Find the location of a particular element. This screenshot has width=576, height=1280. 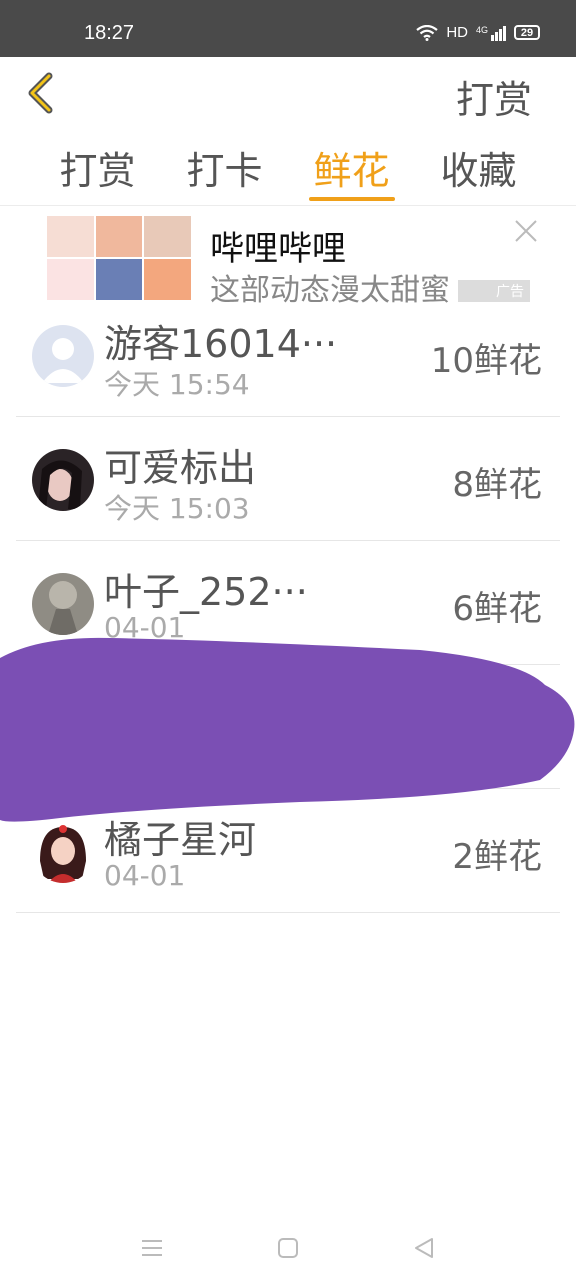

status-time: 18:27 is located at coordinates (109, 33).